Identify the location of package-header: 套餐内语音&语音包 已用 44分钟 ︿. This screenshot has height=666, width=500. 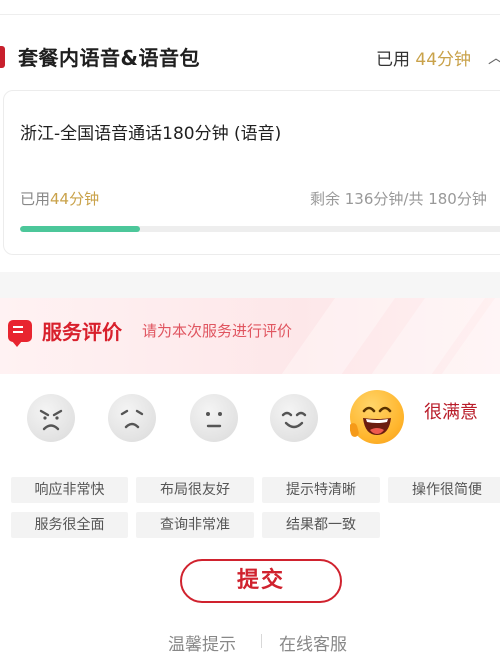
(250, 58).